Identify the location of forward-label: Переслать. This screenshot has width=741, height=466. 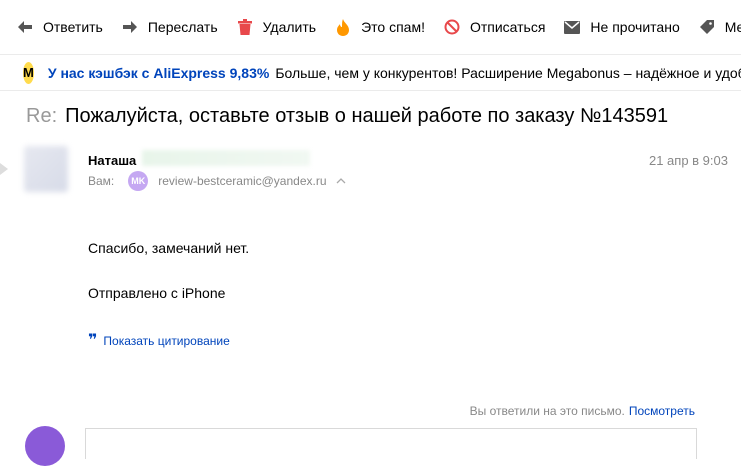
(182, 27).